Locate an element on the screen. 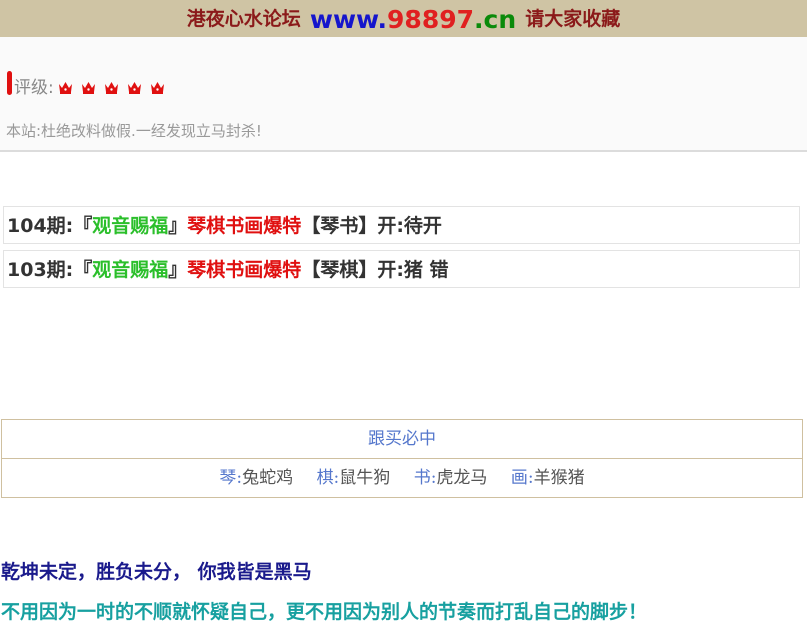  tip-value: 兔蛇鸡 is located at coordinates (268, 478).